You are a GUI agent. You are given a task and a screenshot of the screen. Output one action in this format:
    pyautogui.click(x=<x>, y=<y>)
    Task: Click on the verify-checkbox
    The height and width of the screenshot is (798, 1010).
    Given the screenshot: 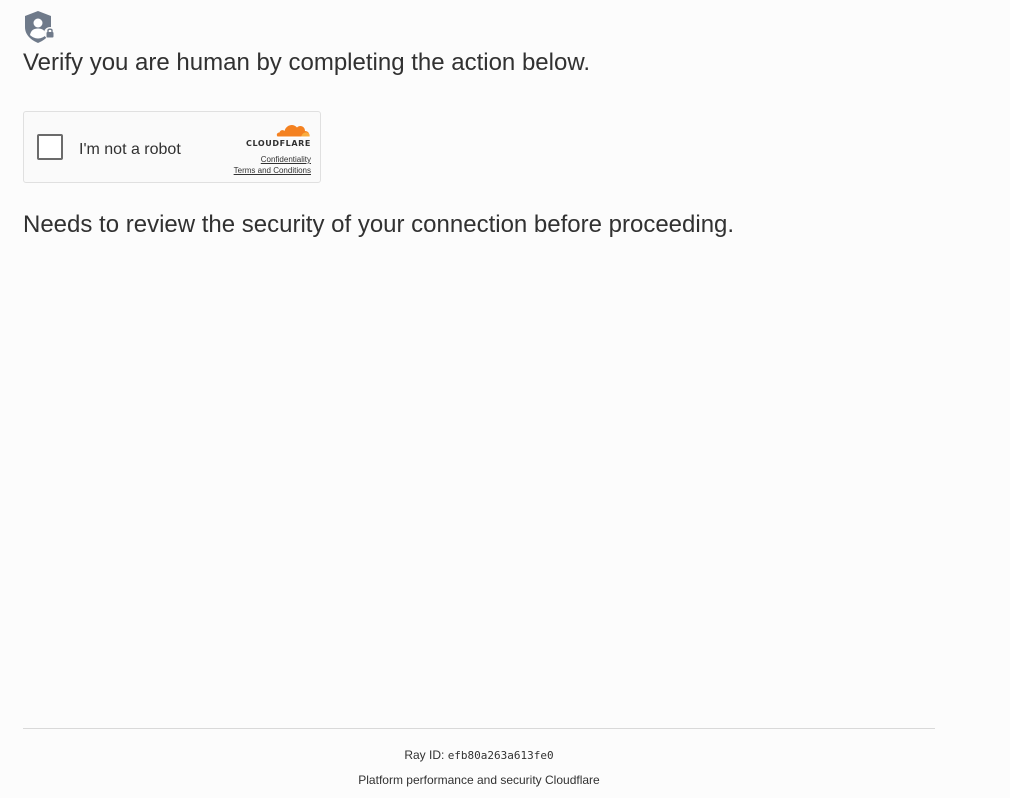 What is the action you would take?
    pyautogui.click(x=50, y=147)
    